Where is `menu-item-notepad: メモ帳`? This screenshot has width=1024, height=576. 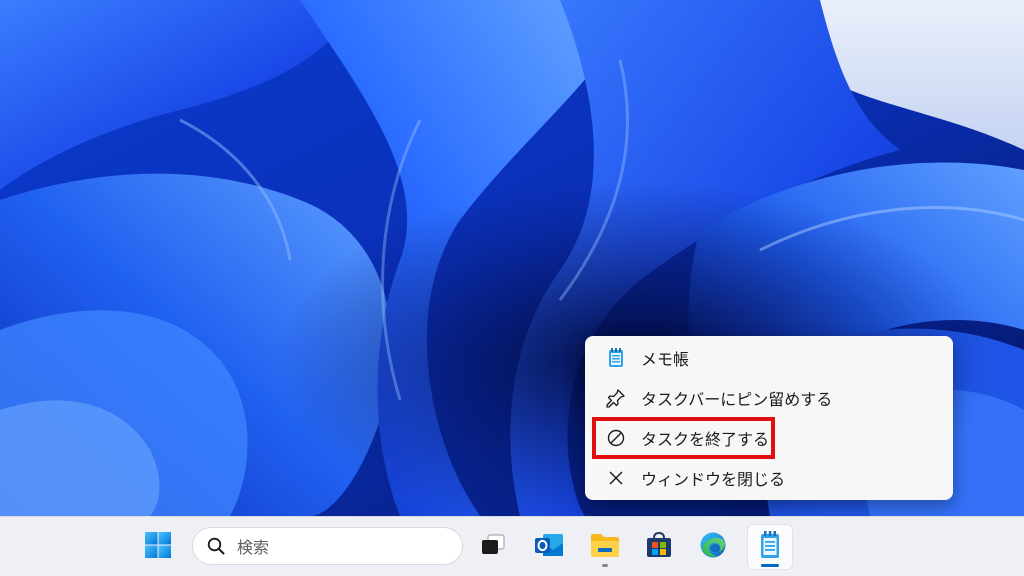 menu-item-notepad: メモ帳 is located at coordinates (769, 358).